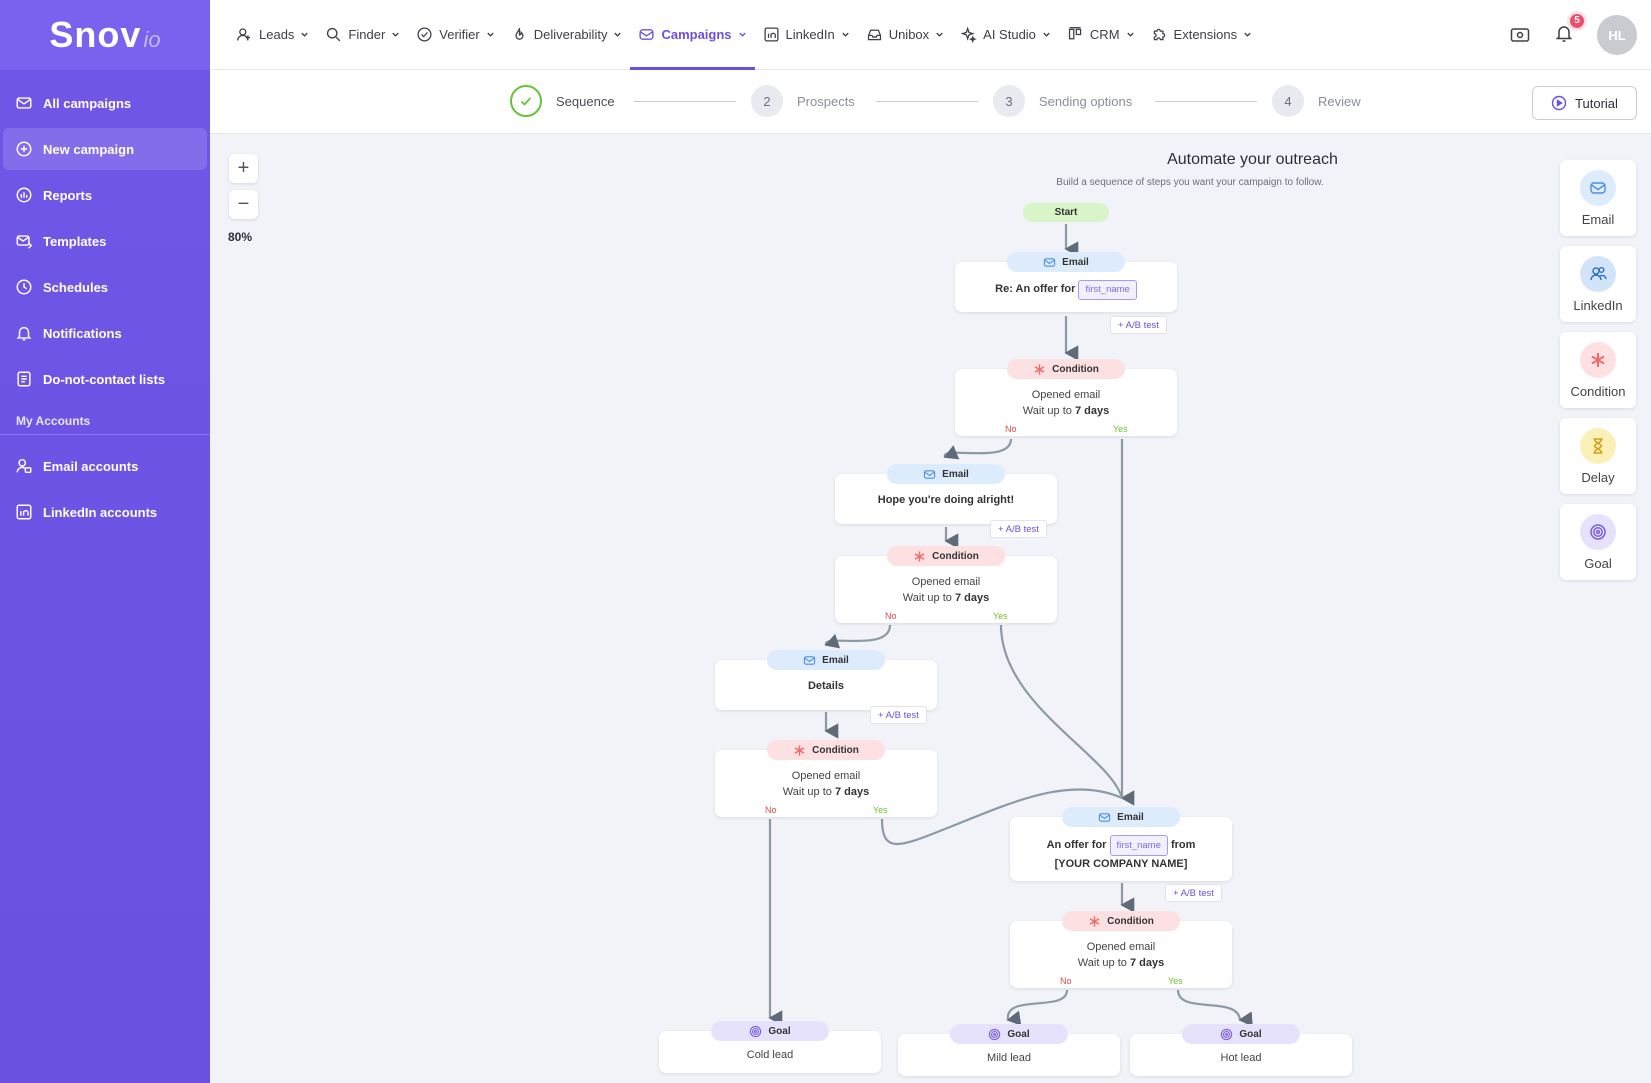  Describe the element at coordinates (1598, 445) in the screenshot. I see `hourglass-icon` at that location.